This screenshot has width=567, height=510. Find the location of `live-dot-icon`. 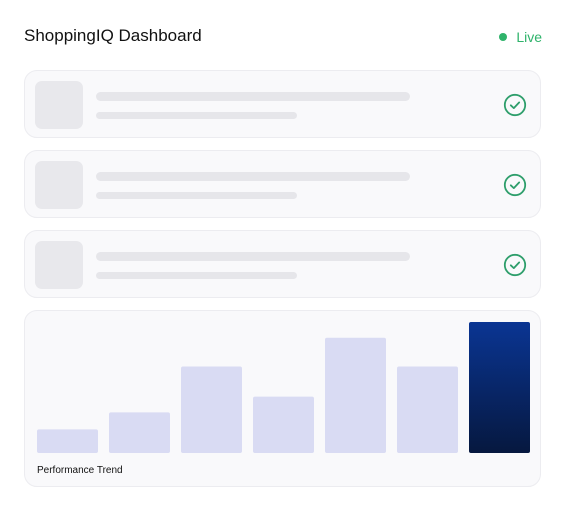

live-dot-icon is located at coordinates (503, 37).